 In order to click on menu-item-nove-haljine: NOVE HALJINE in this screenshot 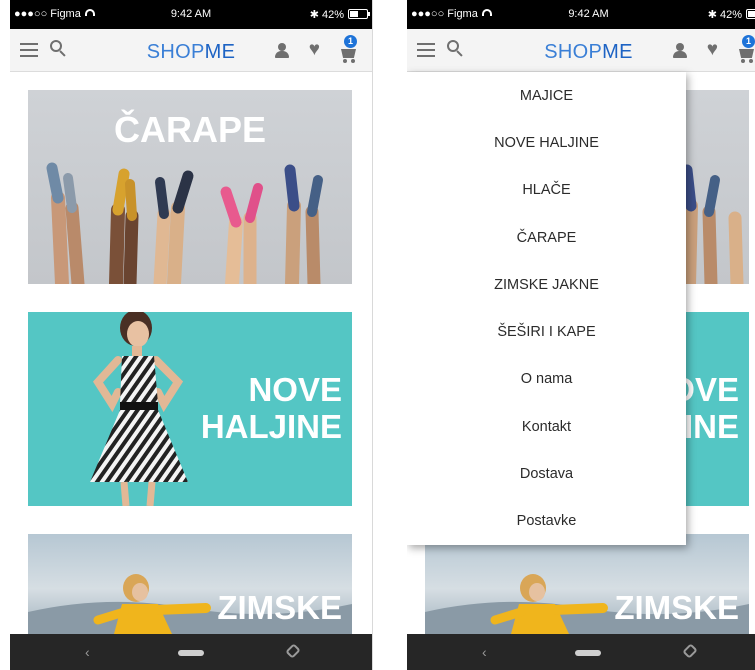, I will do `click(546, 142)`.